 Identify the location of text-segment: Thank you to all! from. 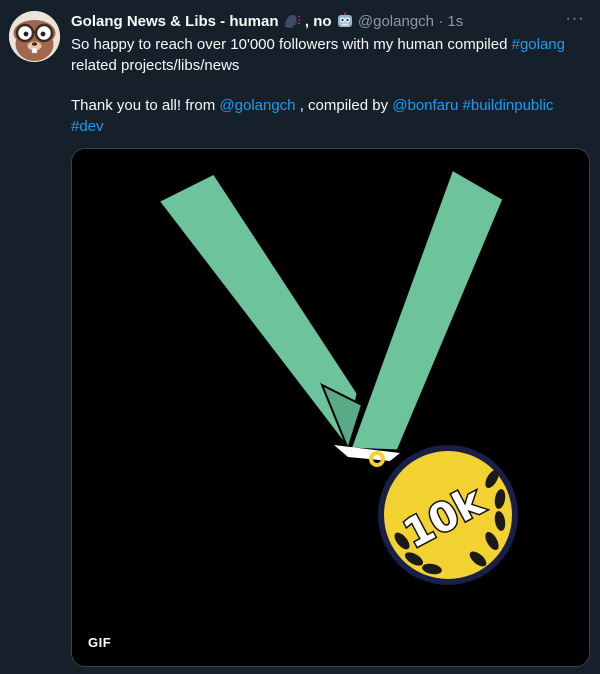
(145, 105).